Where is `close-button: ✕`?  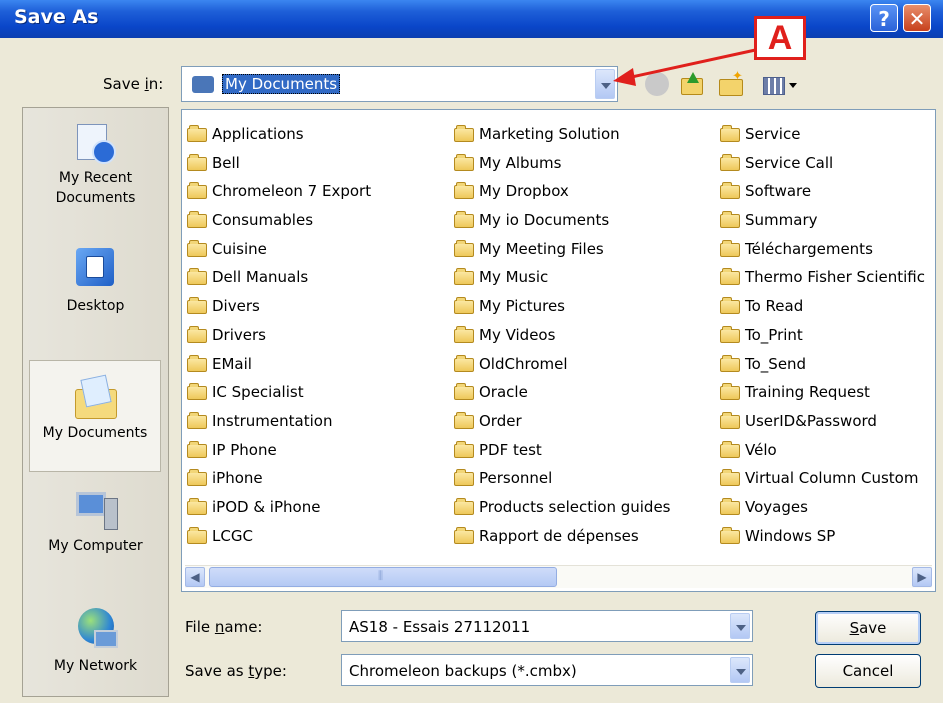
close-button: ✕ is located at coordinates (917, 18).